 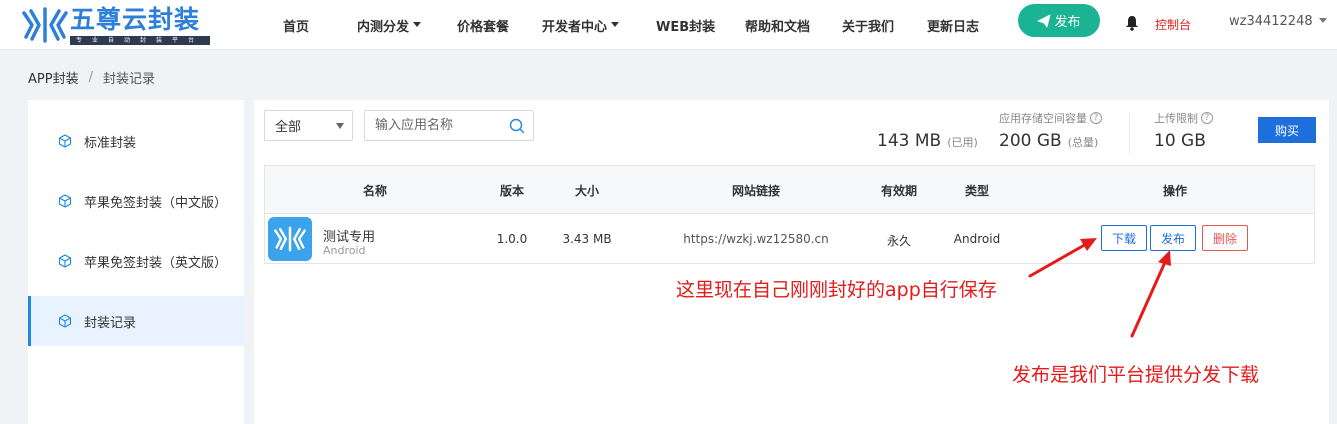 I want to click on sidebar-item-ios-en: 苹果免签封装（英文版）, so click(x=136, y=261).